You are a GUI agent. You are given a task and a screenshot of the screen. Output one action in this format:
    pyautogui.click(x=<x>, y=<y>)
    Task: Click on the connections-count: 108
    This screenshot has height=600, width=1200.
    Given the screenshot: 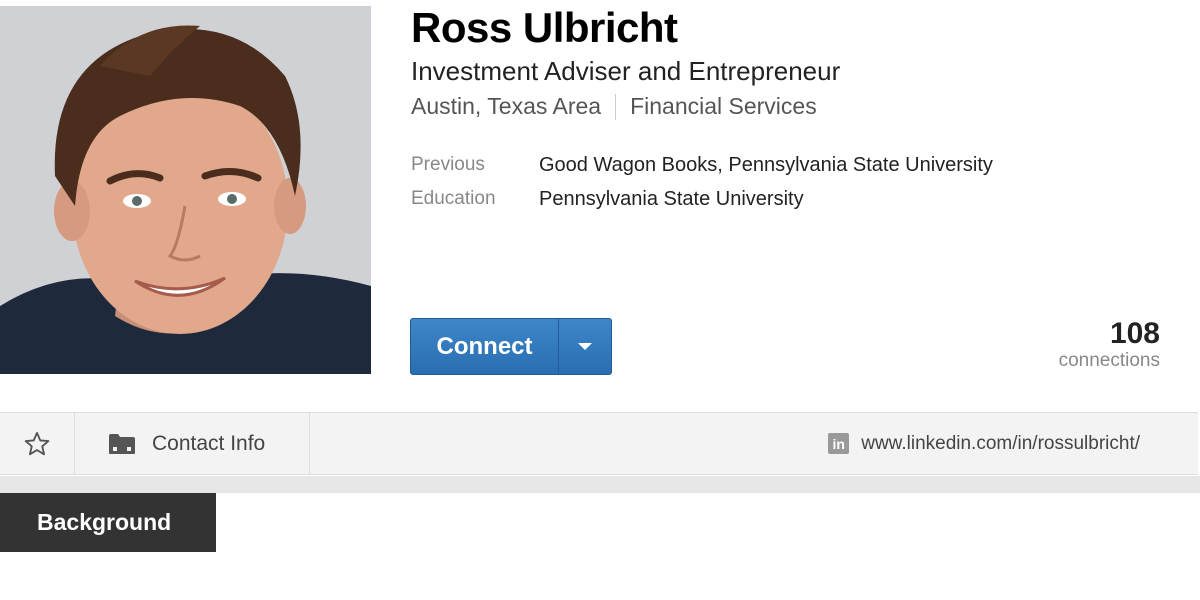 What is the action you would take?
    pyautogui.click(x=1134, y=333)
    